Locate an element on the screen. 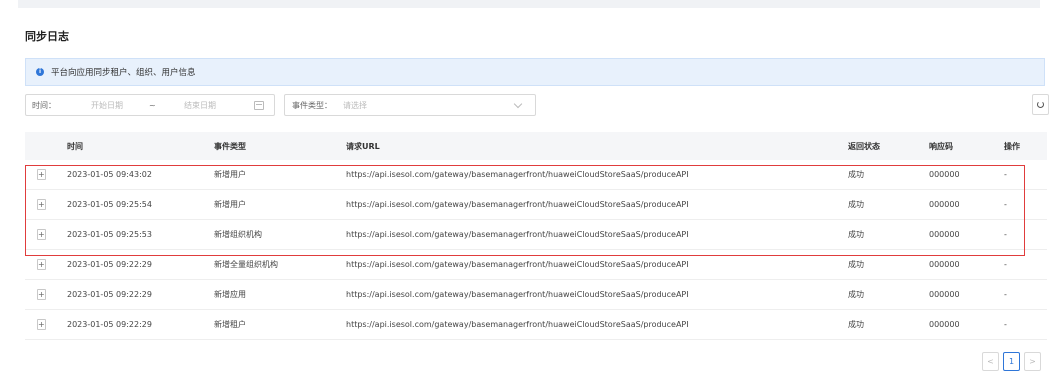  event-type-select: 事件类型： 请选择 is located at coordinates (410, 105).